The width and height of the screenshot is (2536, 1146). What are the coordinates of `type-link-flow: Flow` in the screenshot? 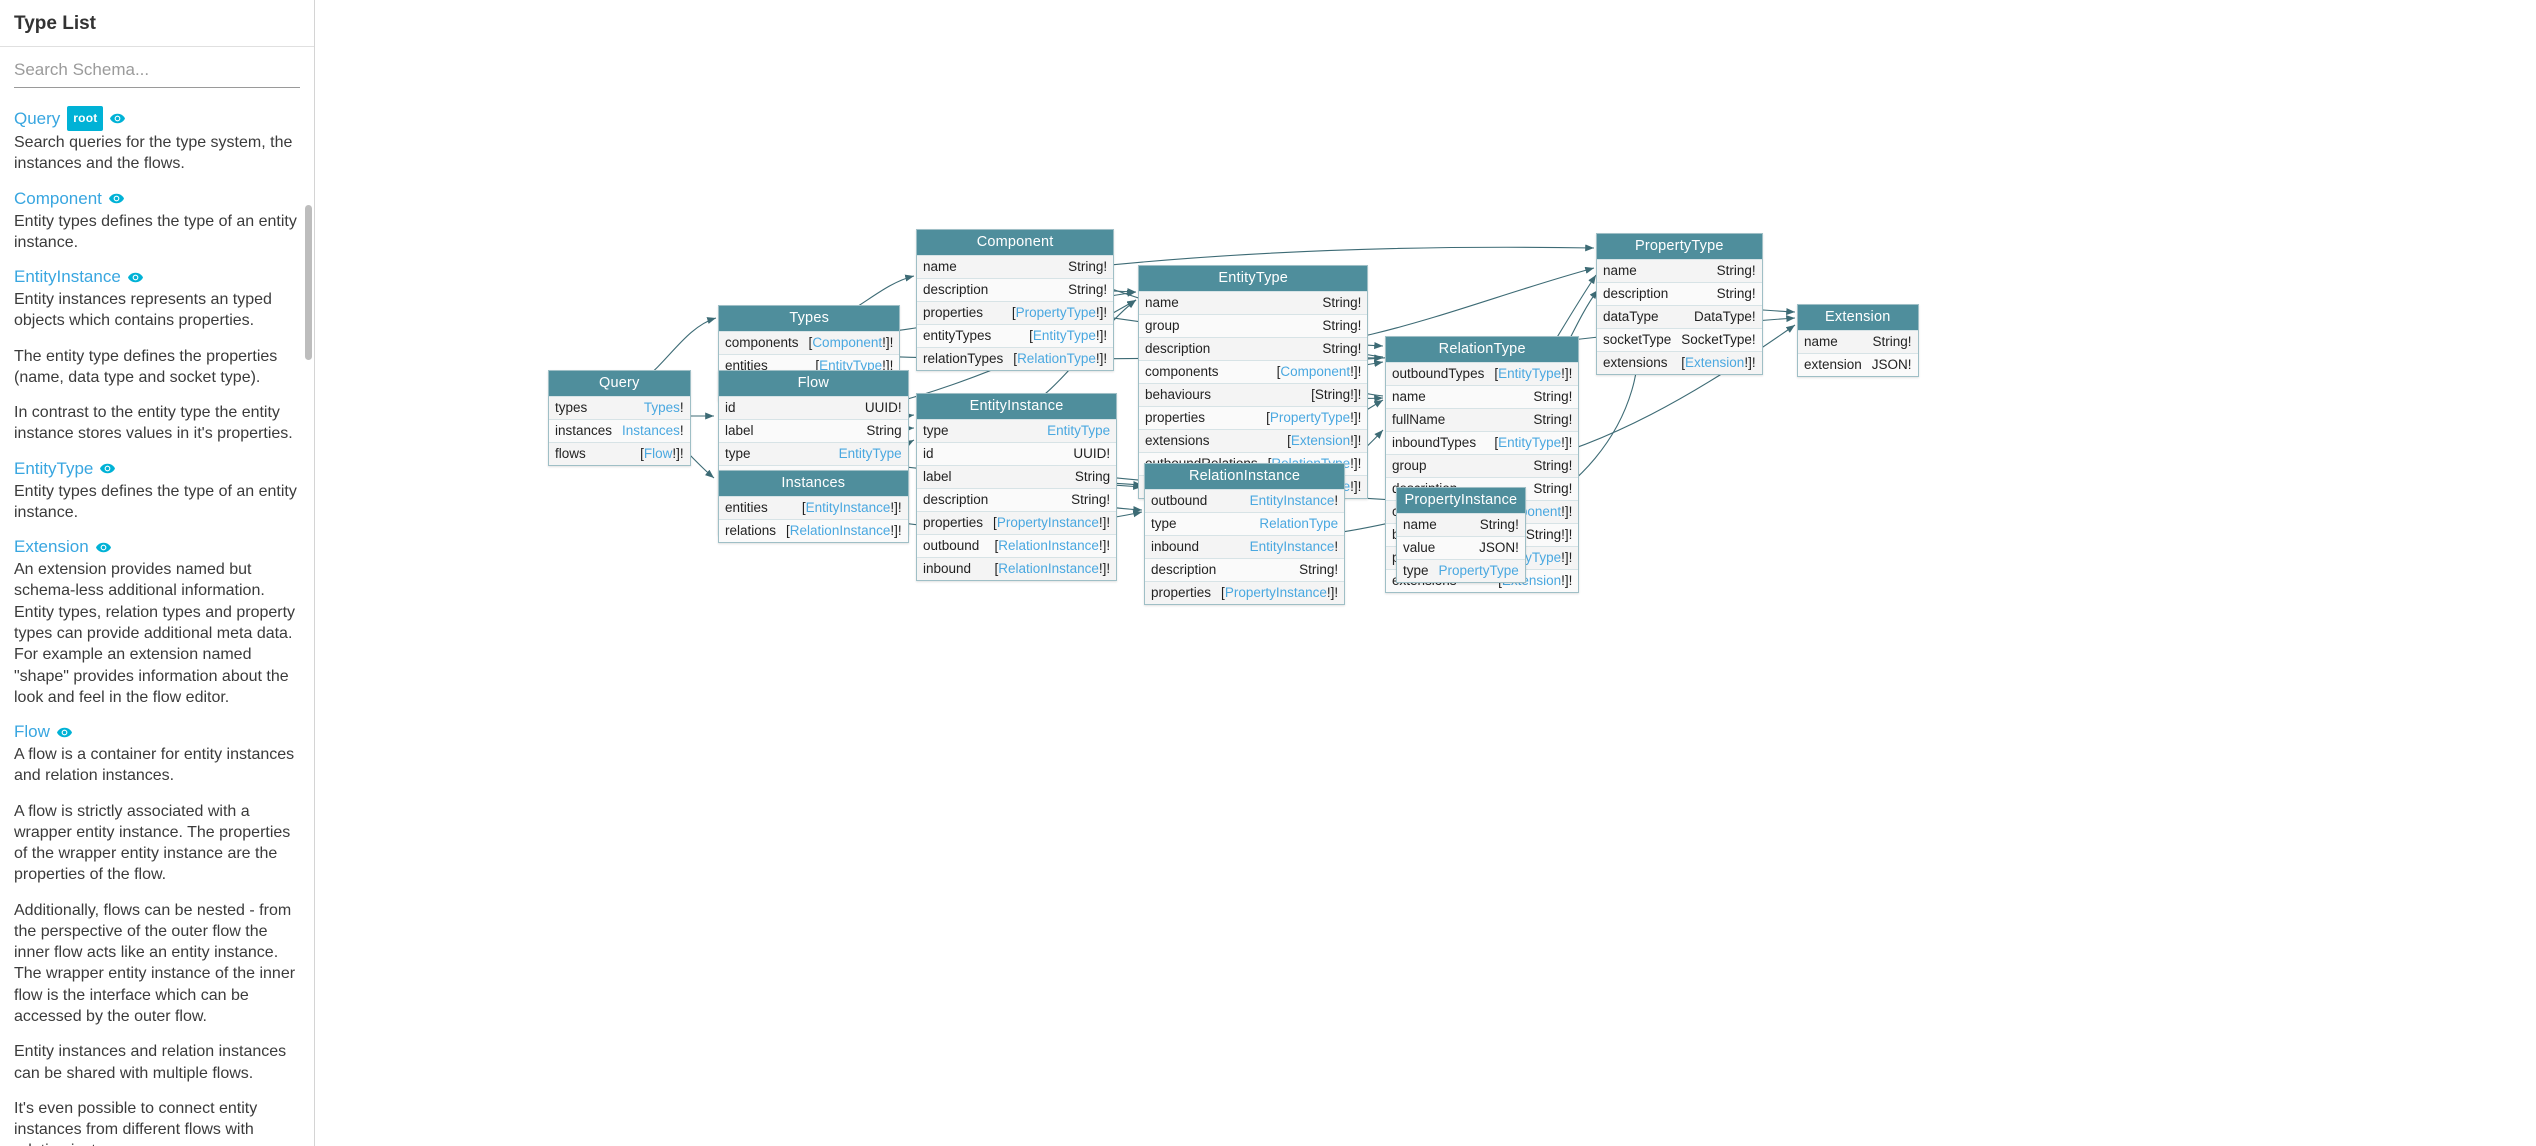 It's located at (32, 732).